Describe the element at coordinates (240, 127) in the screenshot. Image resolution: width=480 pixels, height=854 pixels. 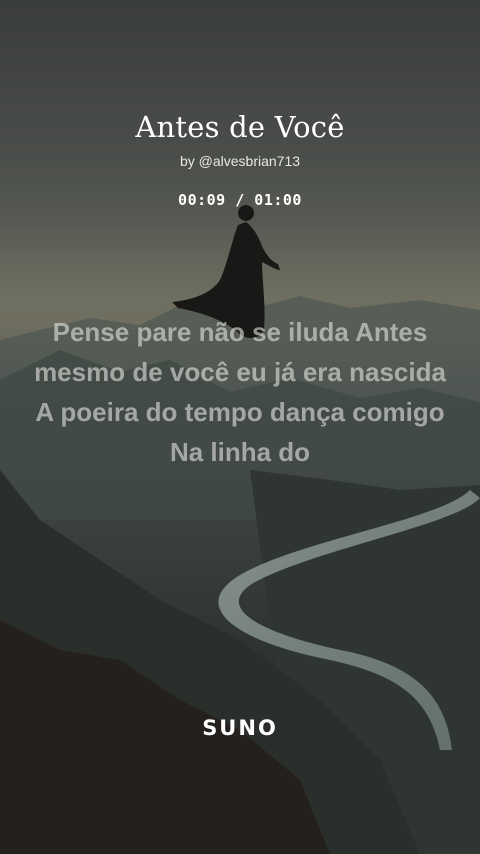
I see `song-title: Antes de Você` at that location.